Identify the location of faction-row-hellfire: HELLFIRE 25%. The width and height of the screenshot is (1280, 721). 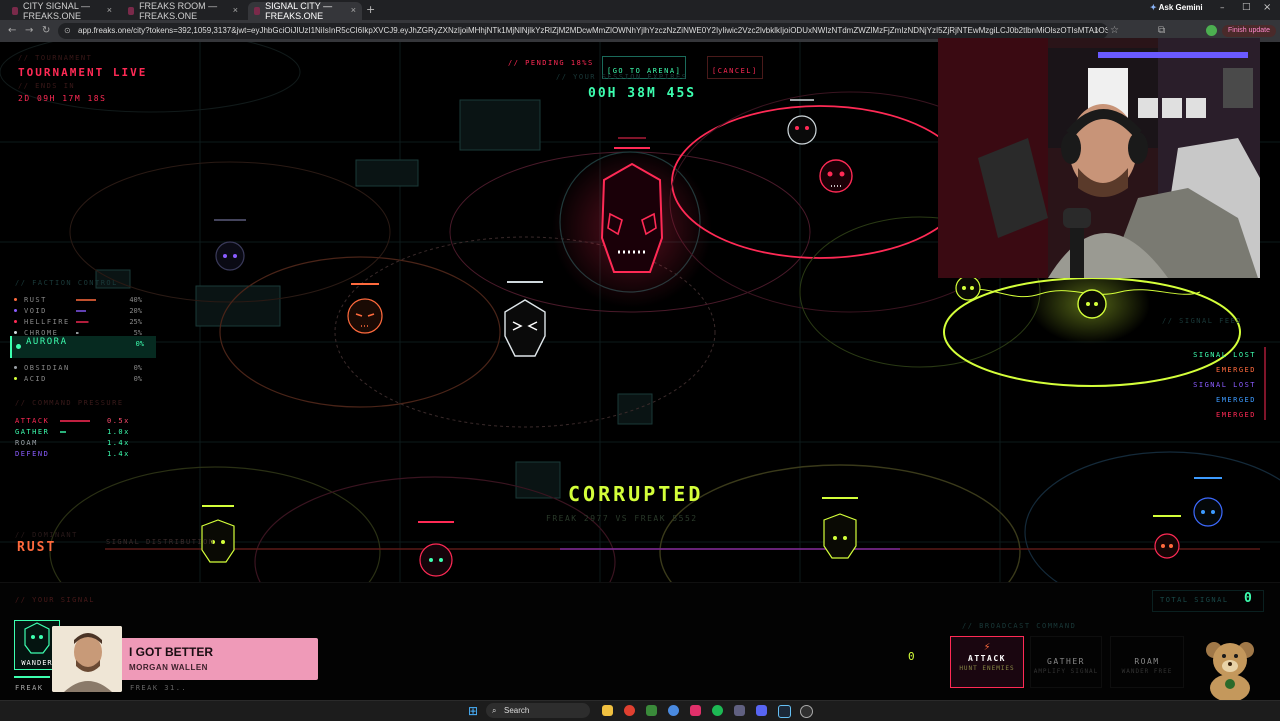
(82, 323).